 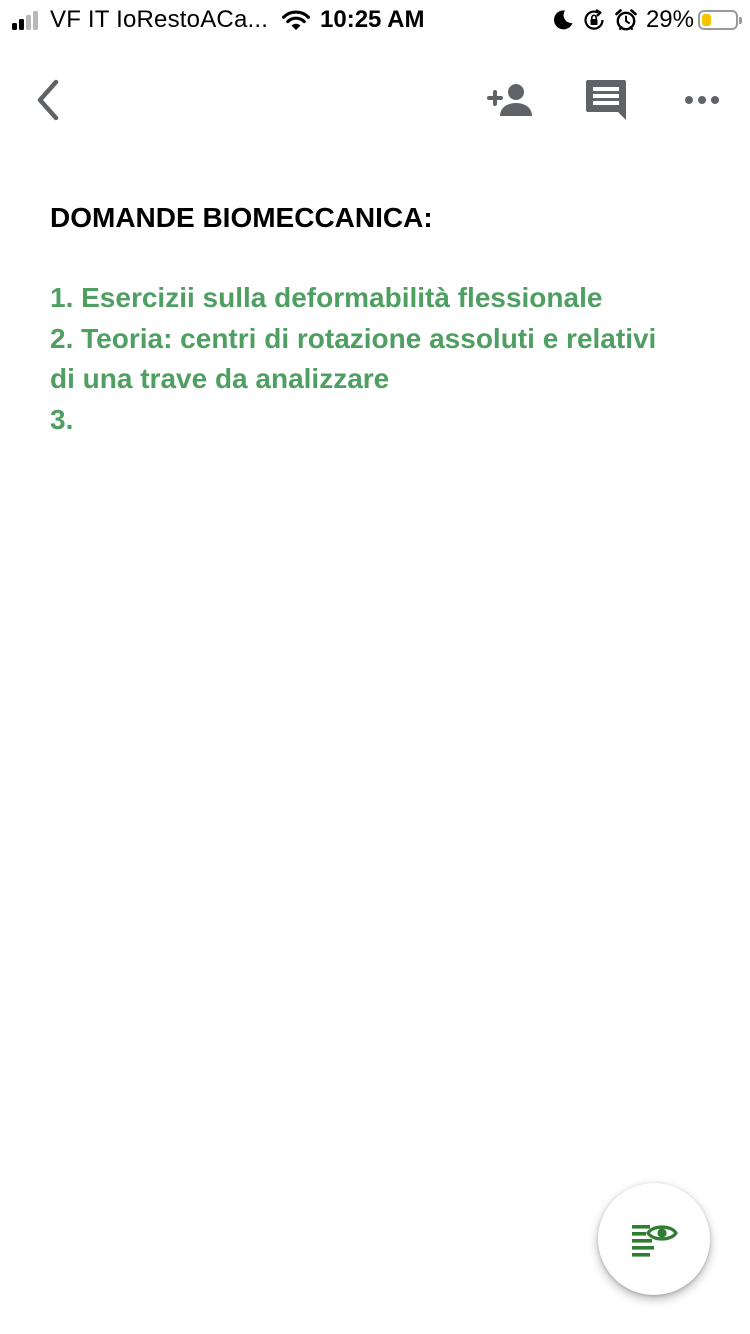 What do you see at coordinates (26, 20) in the screenshot?
I see `signal-icon` at bounding box center [26, 20].